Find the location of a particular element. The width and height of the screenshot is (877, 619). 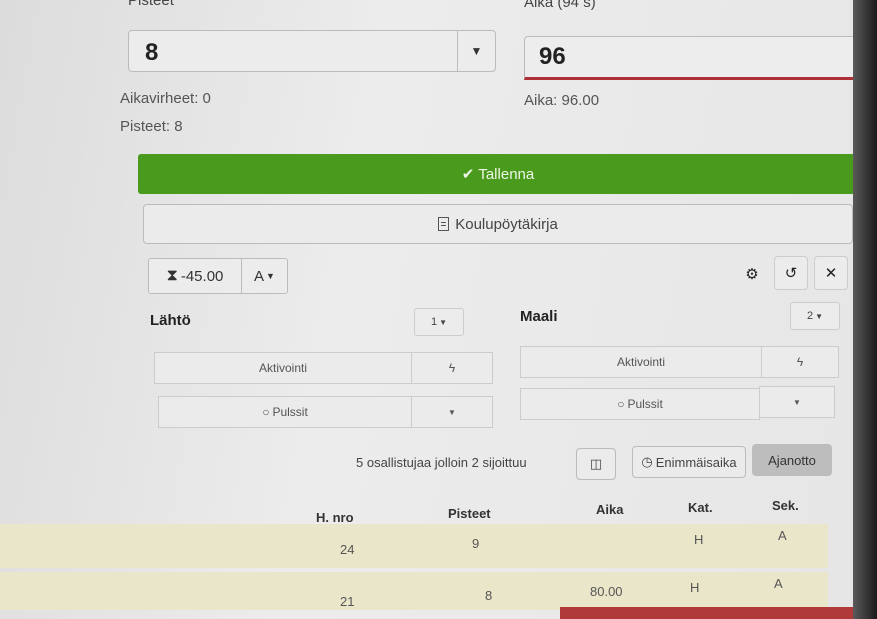

start-select: 1 ▼ is located at coordinates (439, 322).